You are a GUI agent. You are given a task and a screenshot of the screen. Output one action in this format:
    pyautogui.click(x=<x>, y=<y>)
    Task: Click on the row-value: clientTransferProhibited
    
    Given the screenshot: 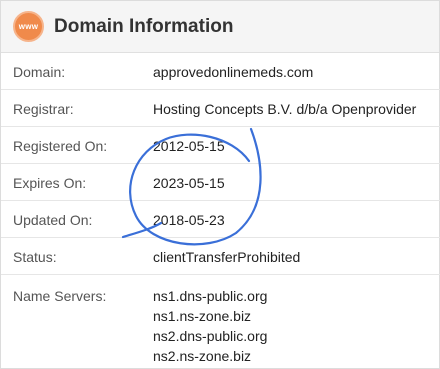 What is the action you would take?
    pyautogui.click(x=227, y=257)
    